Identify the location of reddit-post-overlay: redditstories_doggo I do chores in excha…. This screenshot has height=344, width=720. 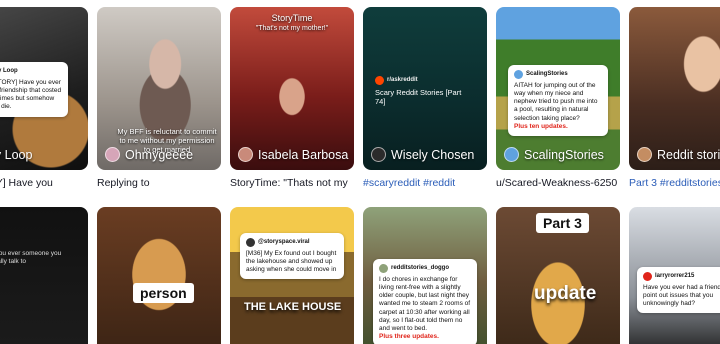
(425, 301).